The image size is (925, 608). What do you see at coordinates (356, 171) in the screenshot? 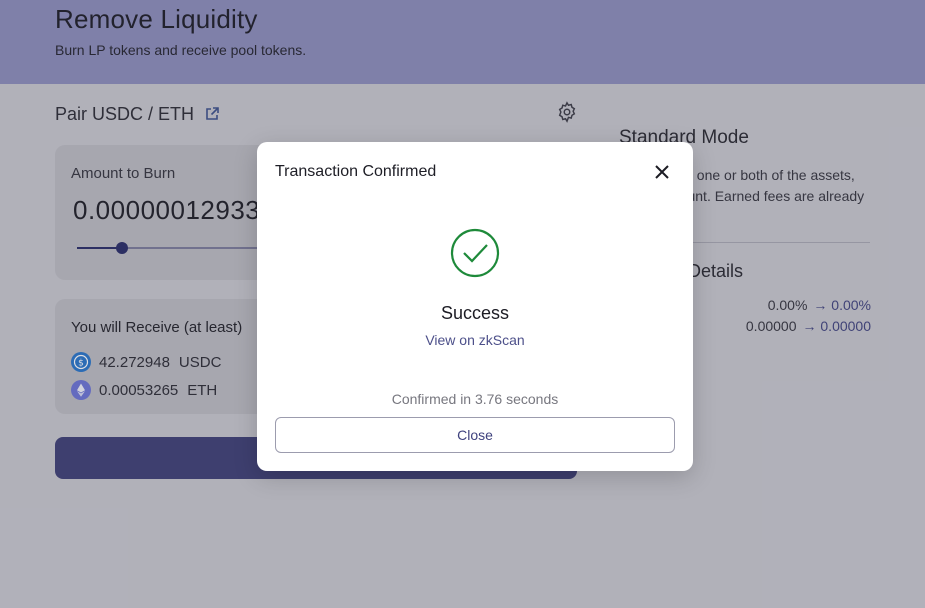
I see `modal-title: Transaction Confirmed` at bounding box center [356, 171].